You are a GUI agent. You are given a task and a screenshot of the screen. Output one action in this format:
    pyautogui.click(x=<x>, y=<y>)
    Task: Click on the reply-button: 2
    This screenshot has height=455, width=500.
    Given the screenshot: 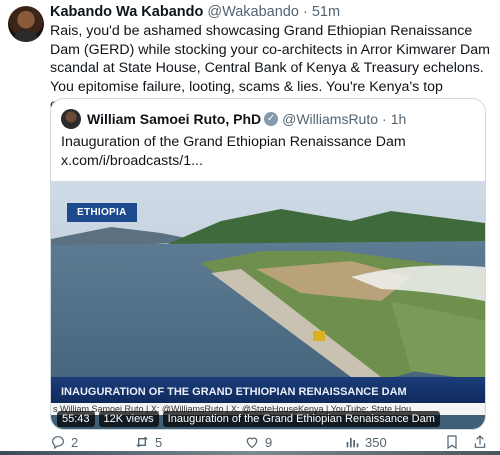 What is the action you would take?
    pyautogui.click(x=64, y=442)
    